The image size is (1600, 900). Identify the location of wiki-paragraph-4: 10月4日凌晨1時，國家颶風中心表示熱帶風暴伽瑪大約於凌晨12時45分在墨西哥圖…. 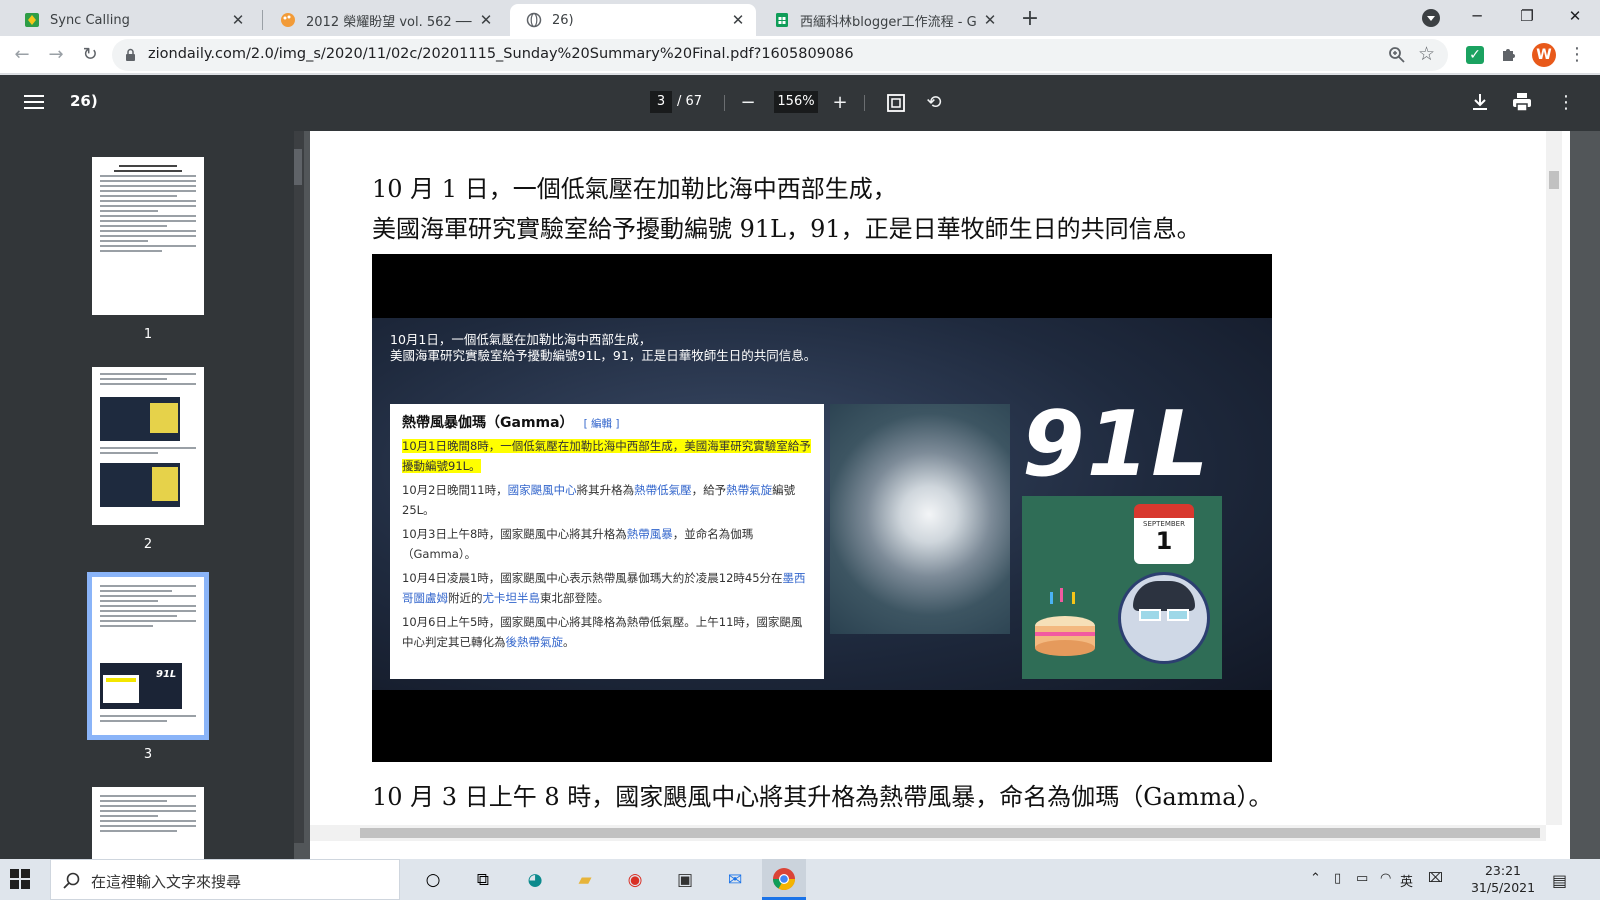
(607, 588).